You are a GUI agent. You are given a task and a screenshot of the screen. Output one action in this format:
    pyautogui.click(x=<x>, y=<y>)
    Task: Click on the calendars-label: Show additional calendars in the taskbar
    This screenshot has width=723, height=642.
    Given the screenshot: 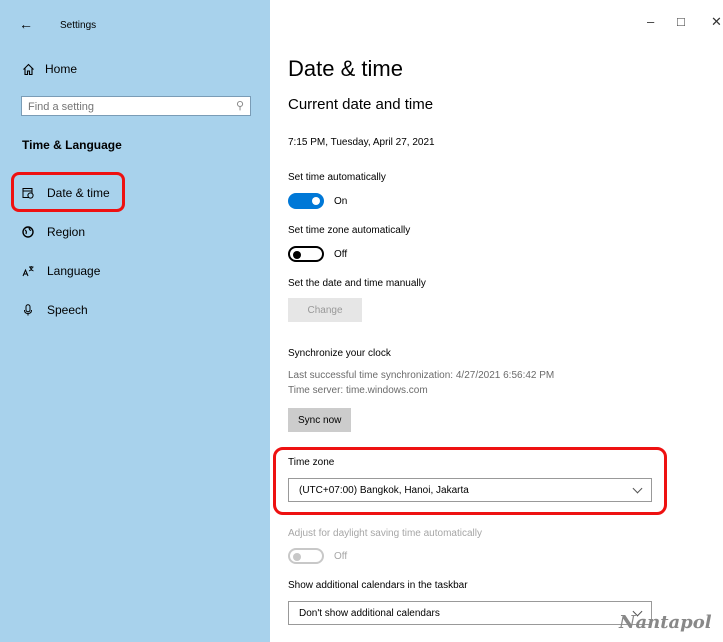 What is the action you would take?
    pyautogui.click(x=378, y=585)
    